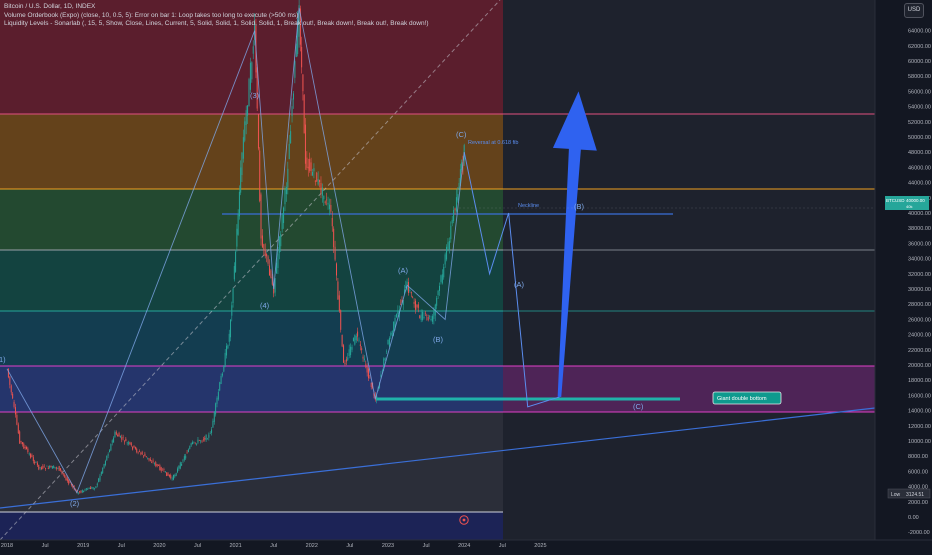 The height and width of the screenshot is (555, 932). What do you see at coordinates (919, 244) in the screenshot?
I see `price-axis-tick: 36000.00` at bounding box center [919, 244].